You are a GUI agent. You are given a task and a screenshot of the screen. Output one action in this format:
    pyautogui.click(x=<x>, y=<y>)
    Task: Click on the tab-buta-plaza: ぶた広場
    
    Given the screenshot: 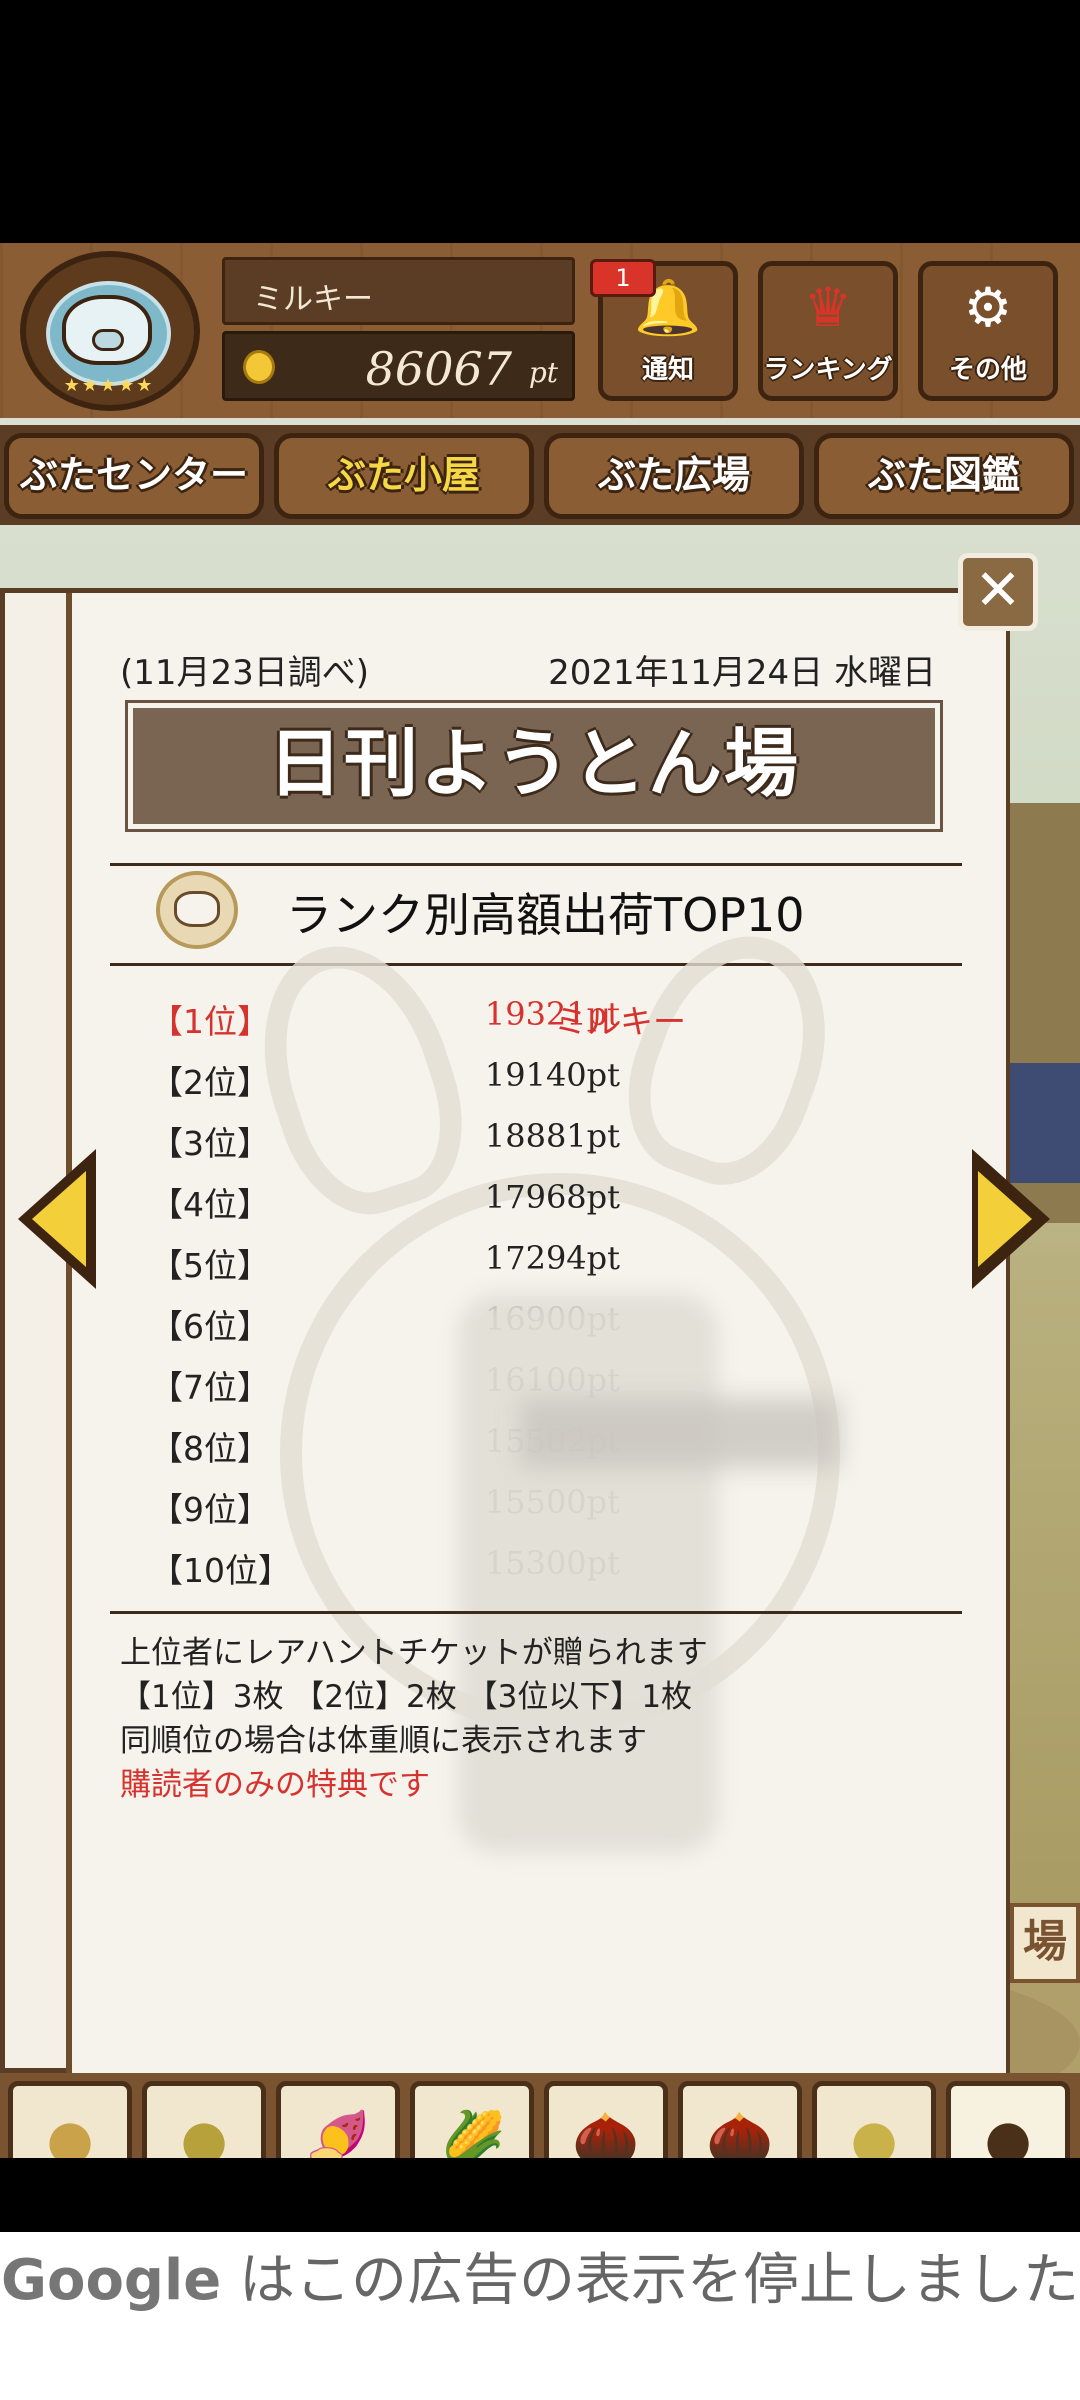 What is the action you would take?
    pyautogui.click(x=674, y=476)
    